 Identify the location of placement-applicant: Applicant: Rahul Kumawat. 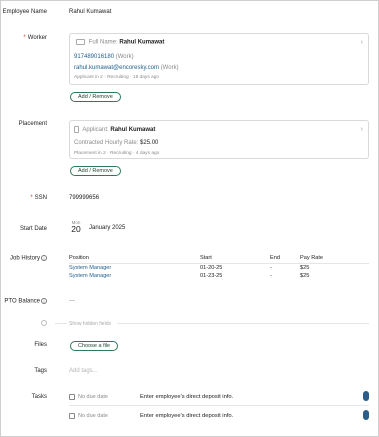
(114, 129).